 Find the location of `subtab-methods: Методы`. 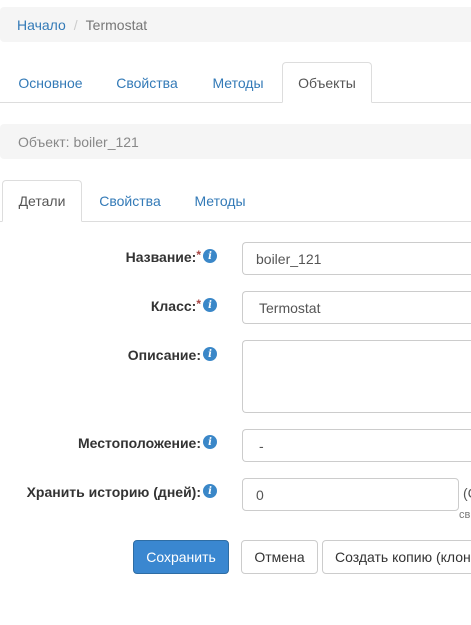

subtab-methods: Методы is located at coordinates (220, 201).